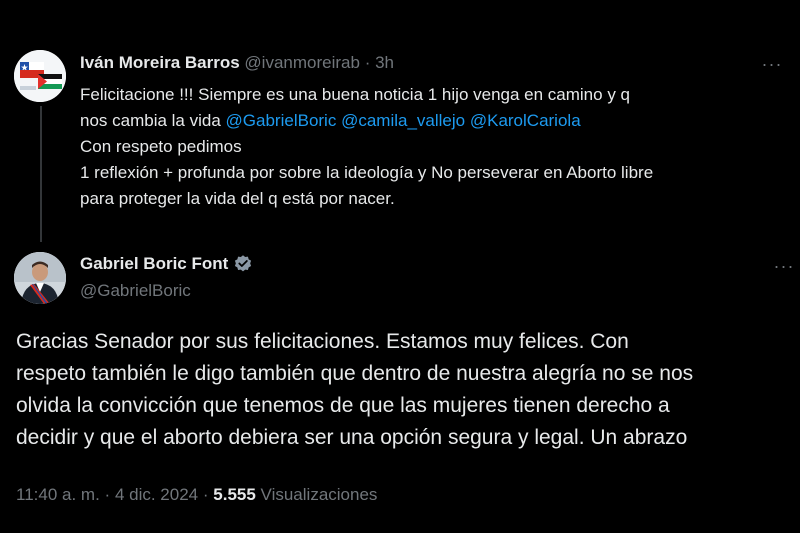 The image size is (800, 533). I want to click on thread-connector-line, so click(41, 174).